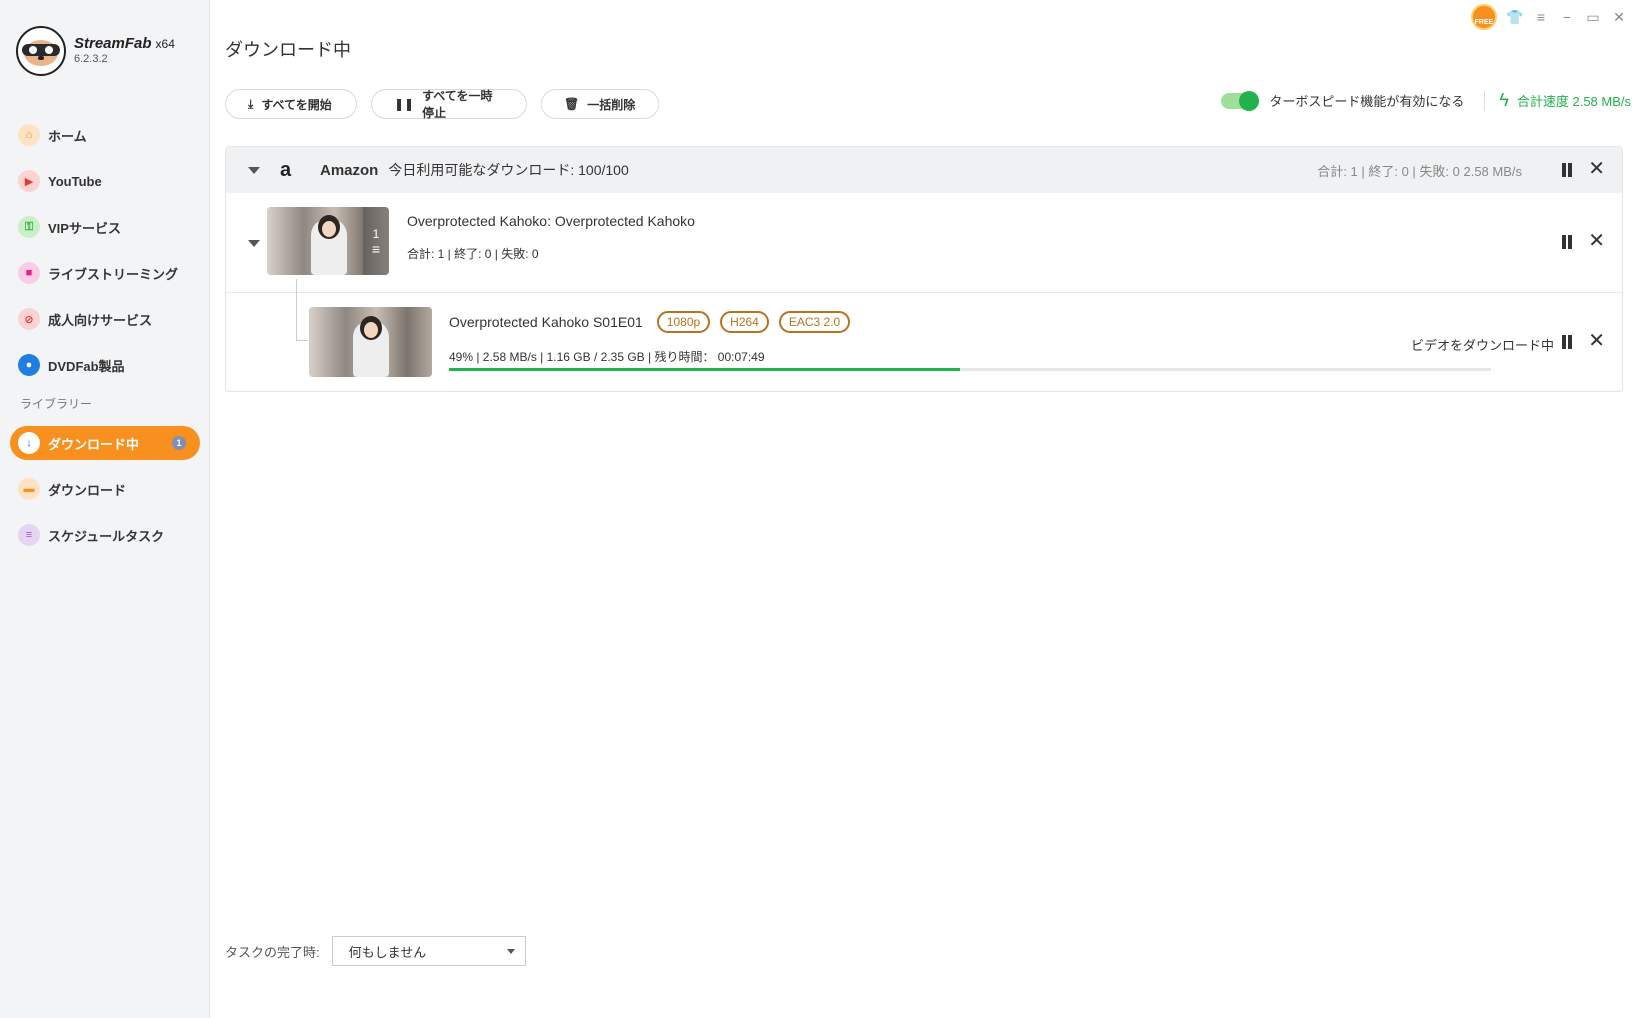  Describe the element at coordinates (349, 170) in the screenshot. I see `group-service-name: Amazon` at that location.